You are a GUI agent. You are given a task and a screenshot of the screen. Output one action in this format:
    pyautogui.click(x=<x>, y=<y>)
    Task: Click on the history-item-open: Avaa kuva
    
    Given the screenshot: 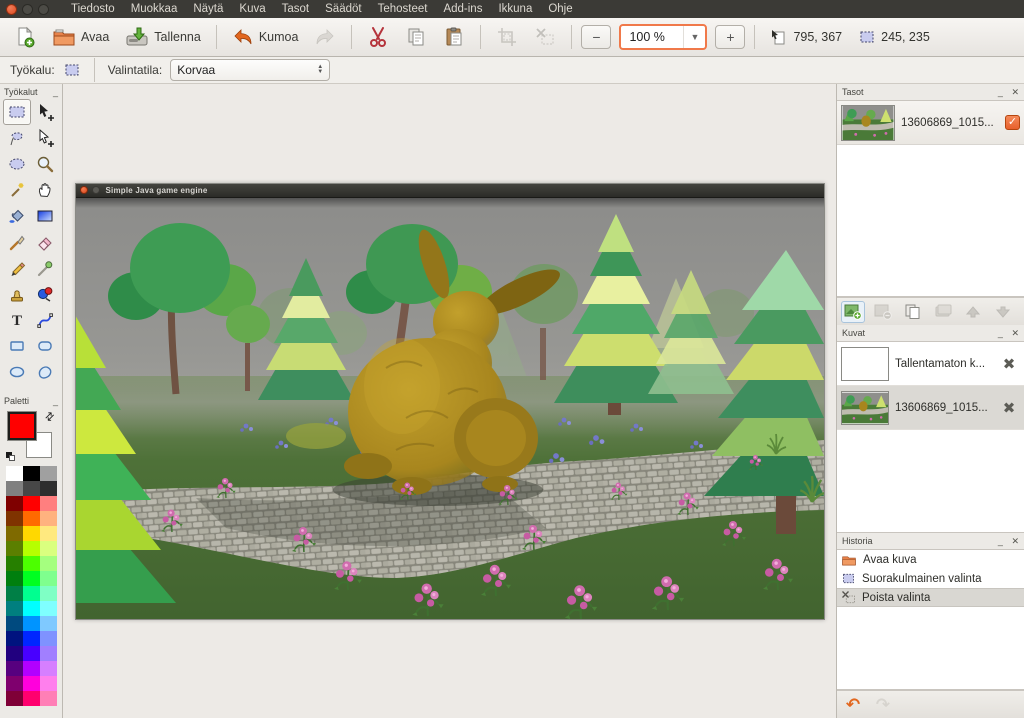 What is the action you would take?
    pyautogui.click(x=930, y=559)
    